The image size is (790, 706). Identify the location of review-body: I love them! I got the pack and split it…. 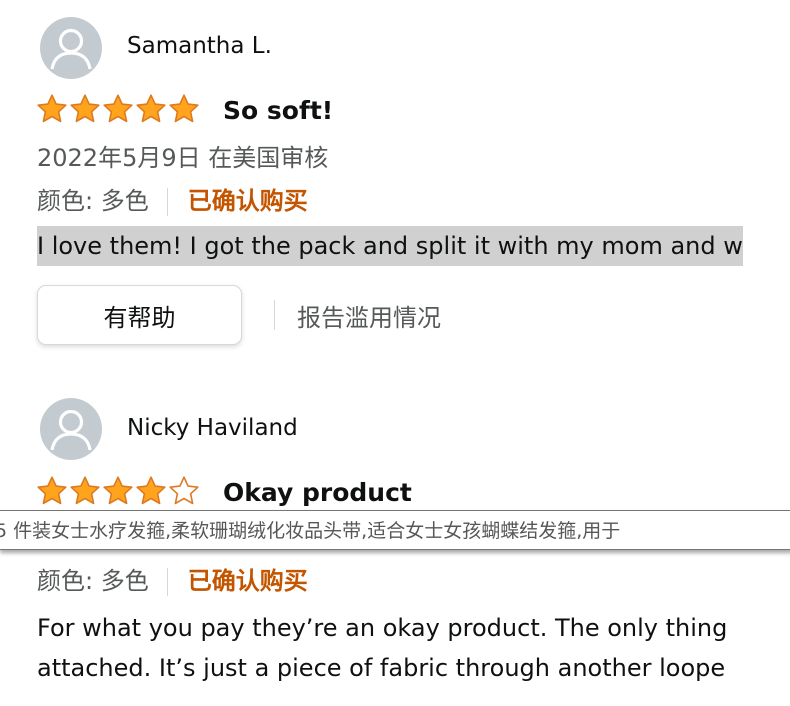
(390, 246).